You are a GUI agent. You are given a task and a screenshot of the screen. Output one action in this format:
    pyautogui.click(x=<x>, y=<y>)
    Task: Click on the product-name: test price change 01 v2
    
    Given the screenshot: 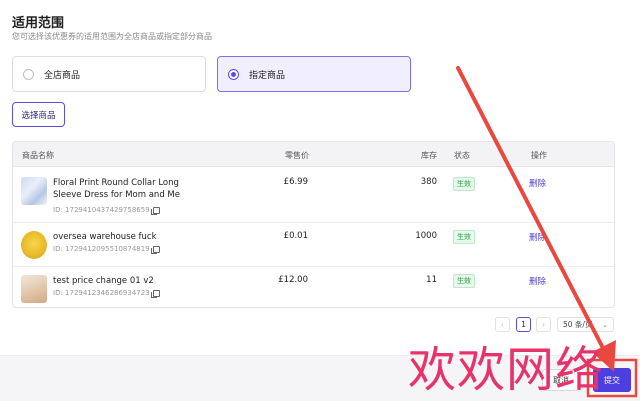 What is the action you would take?
    pyautogui.click(x=103, y=281)
    